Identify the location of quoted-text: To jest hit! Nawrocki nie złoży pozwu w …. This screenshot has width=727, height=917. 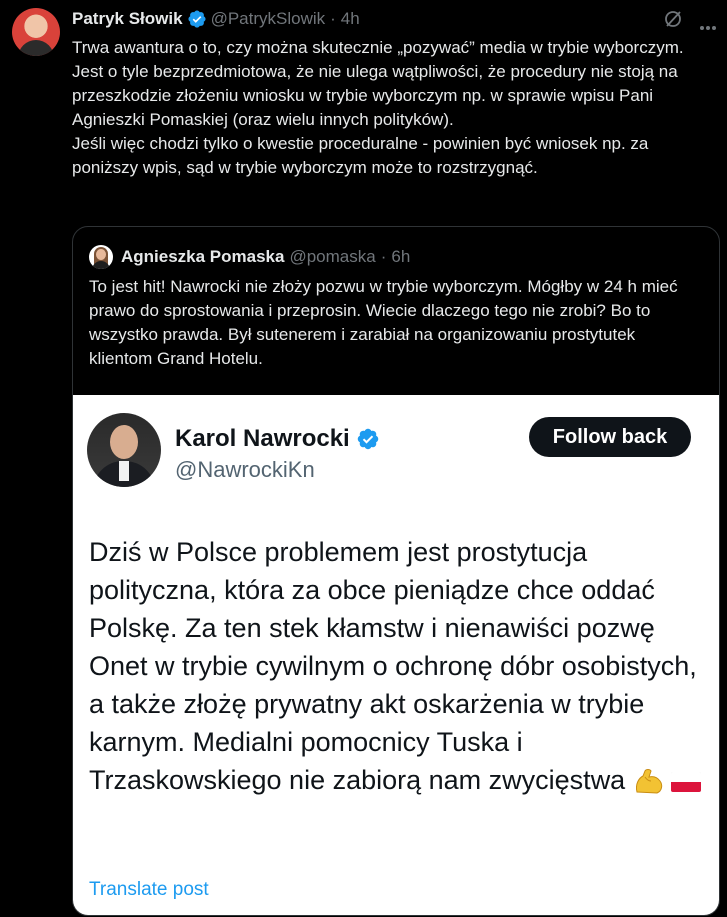
(383, 322).